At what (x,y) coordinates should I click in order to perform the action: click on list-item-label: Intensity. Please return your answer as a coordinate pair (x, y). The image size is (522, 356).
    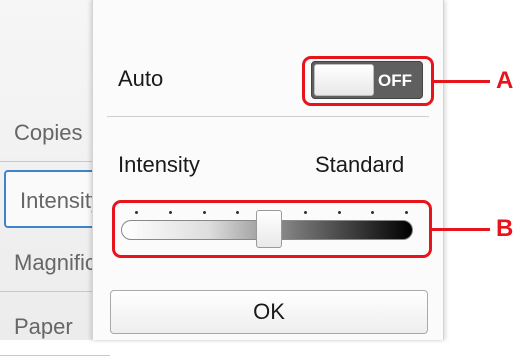
    Looking at the image, I should click on (61, 200).